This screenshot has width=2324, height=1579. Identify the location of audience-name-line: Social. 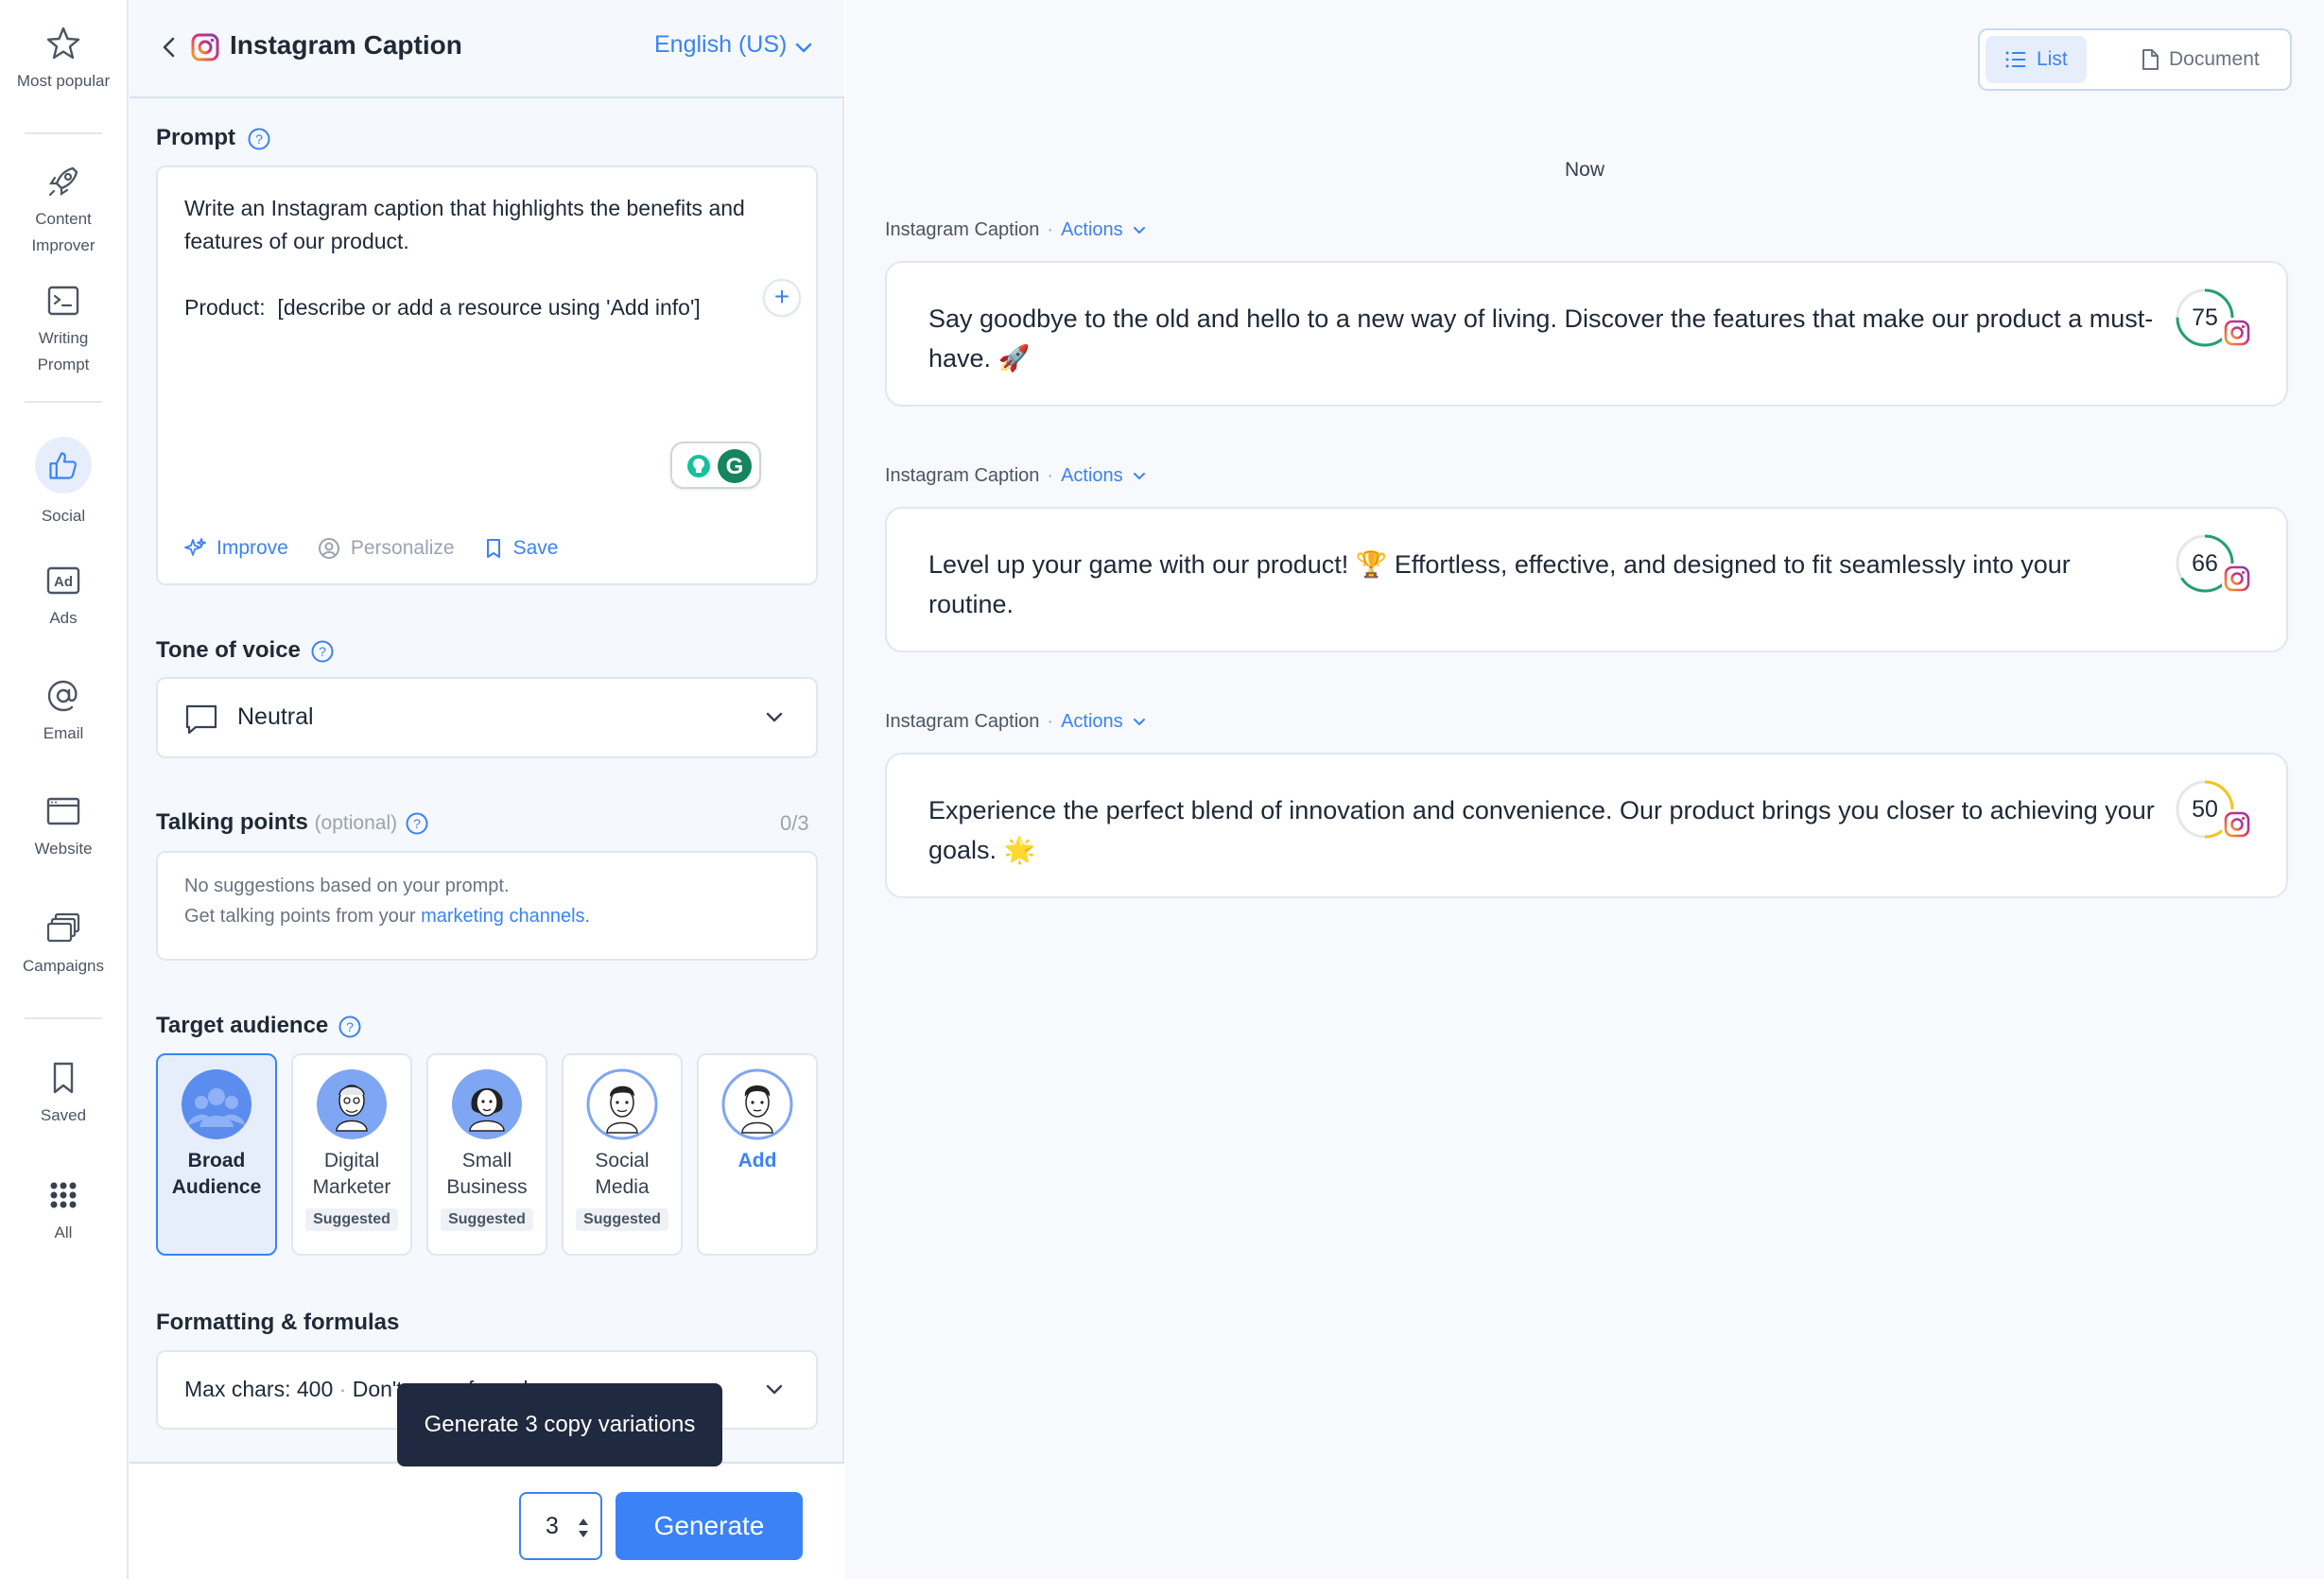
(622, 1160).